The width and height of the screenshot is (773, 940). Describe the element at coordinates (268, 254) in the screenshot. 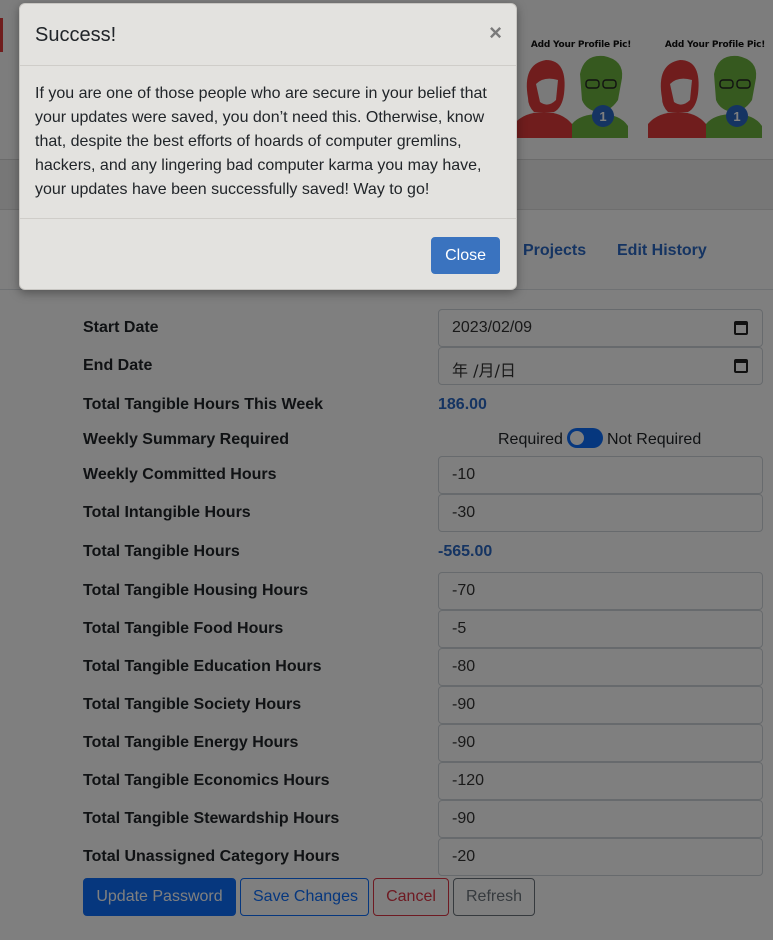

I see `modal-footer: Close` at that location.